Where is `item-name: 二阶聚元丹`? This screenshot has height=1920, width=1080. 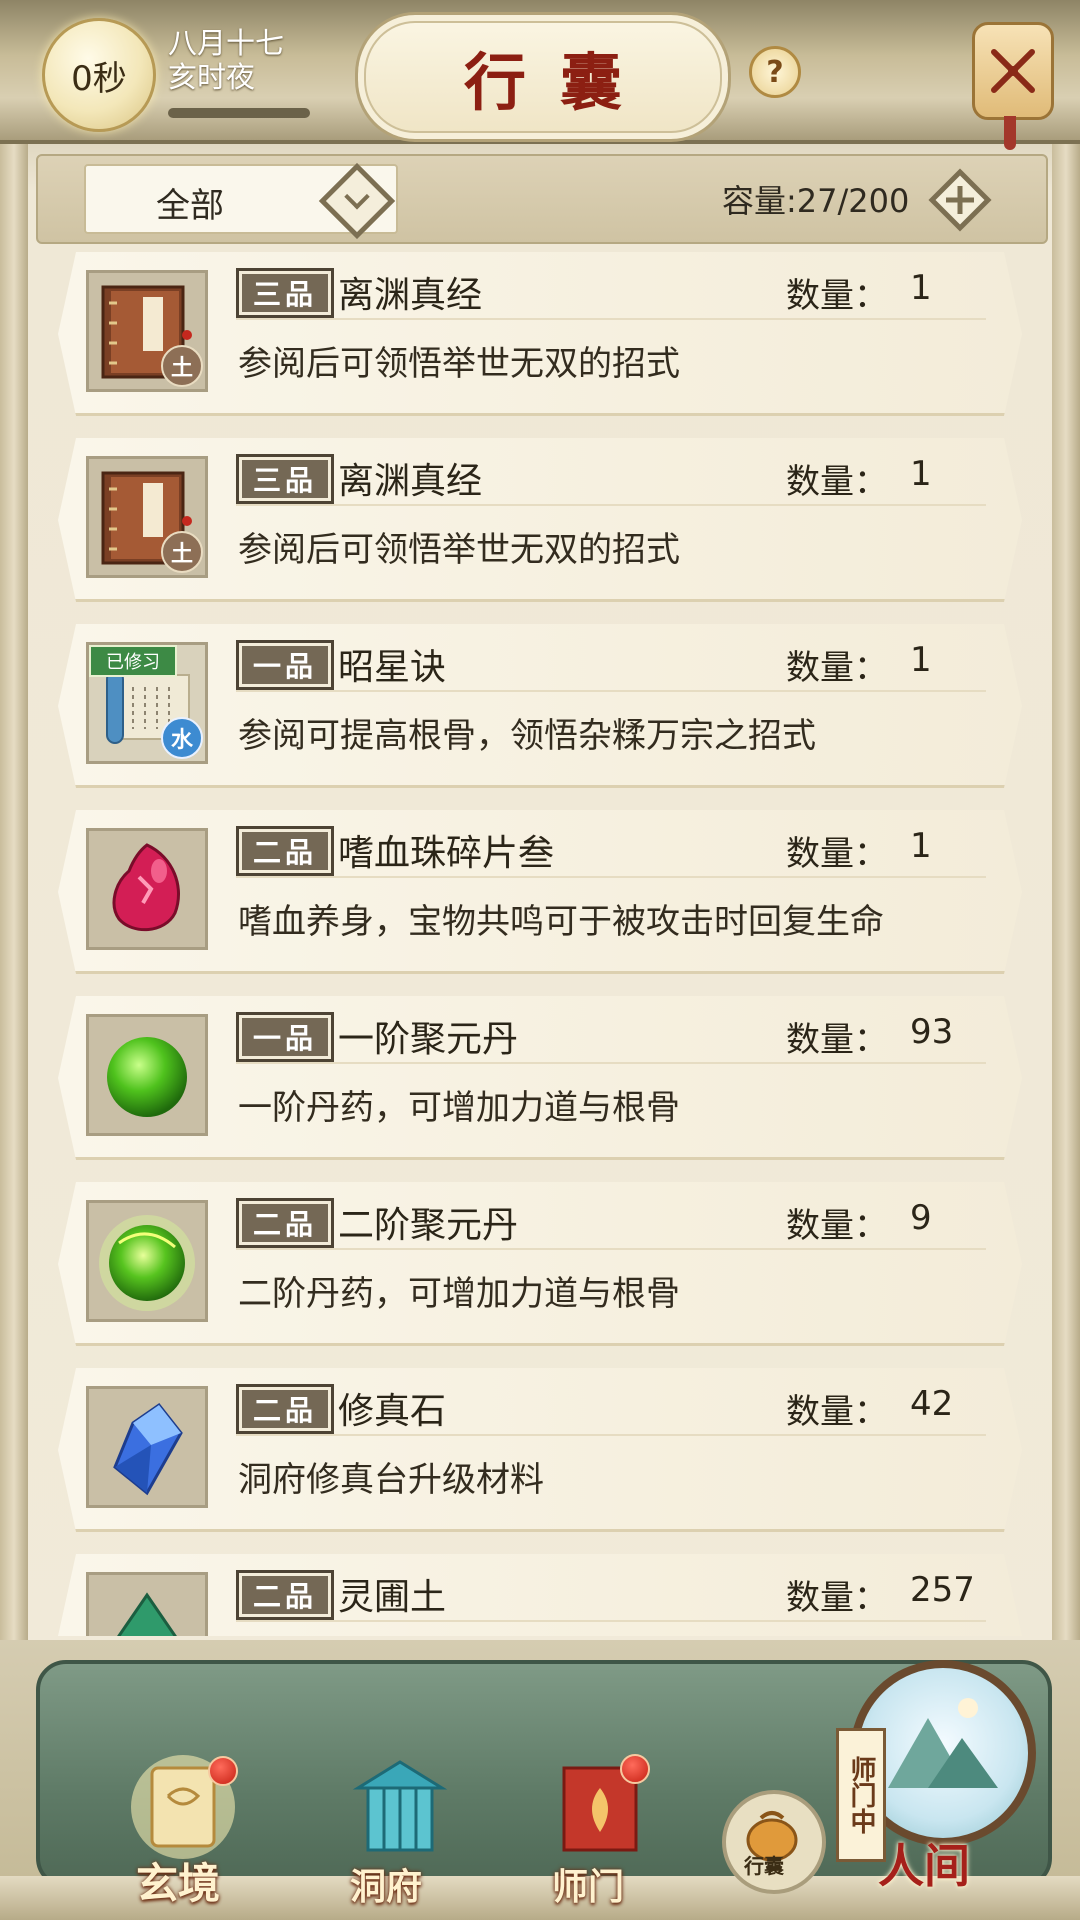
item-name: 二阶聚元丹 is located at coordinates (428, 1225).